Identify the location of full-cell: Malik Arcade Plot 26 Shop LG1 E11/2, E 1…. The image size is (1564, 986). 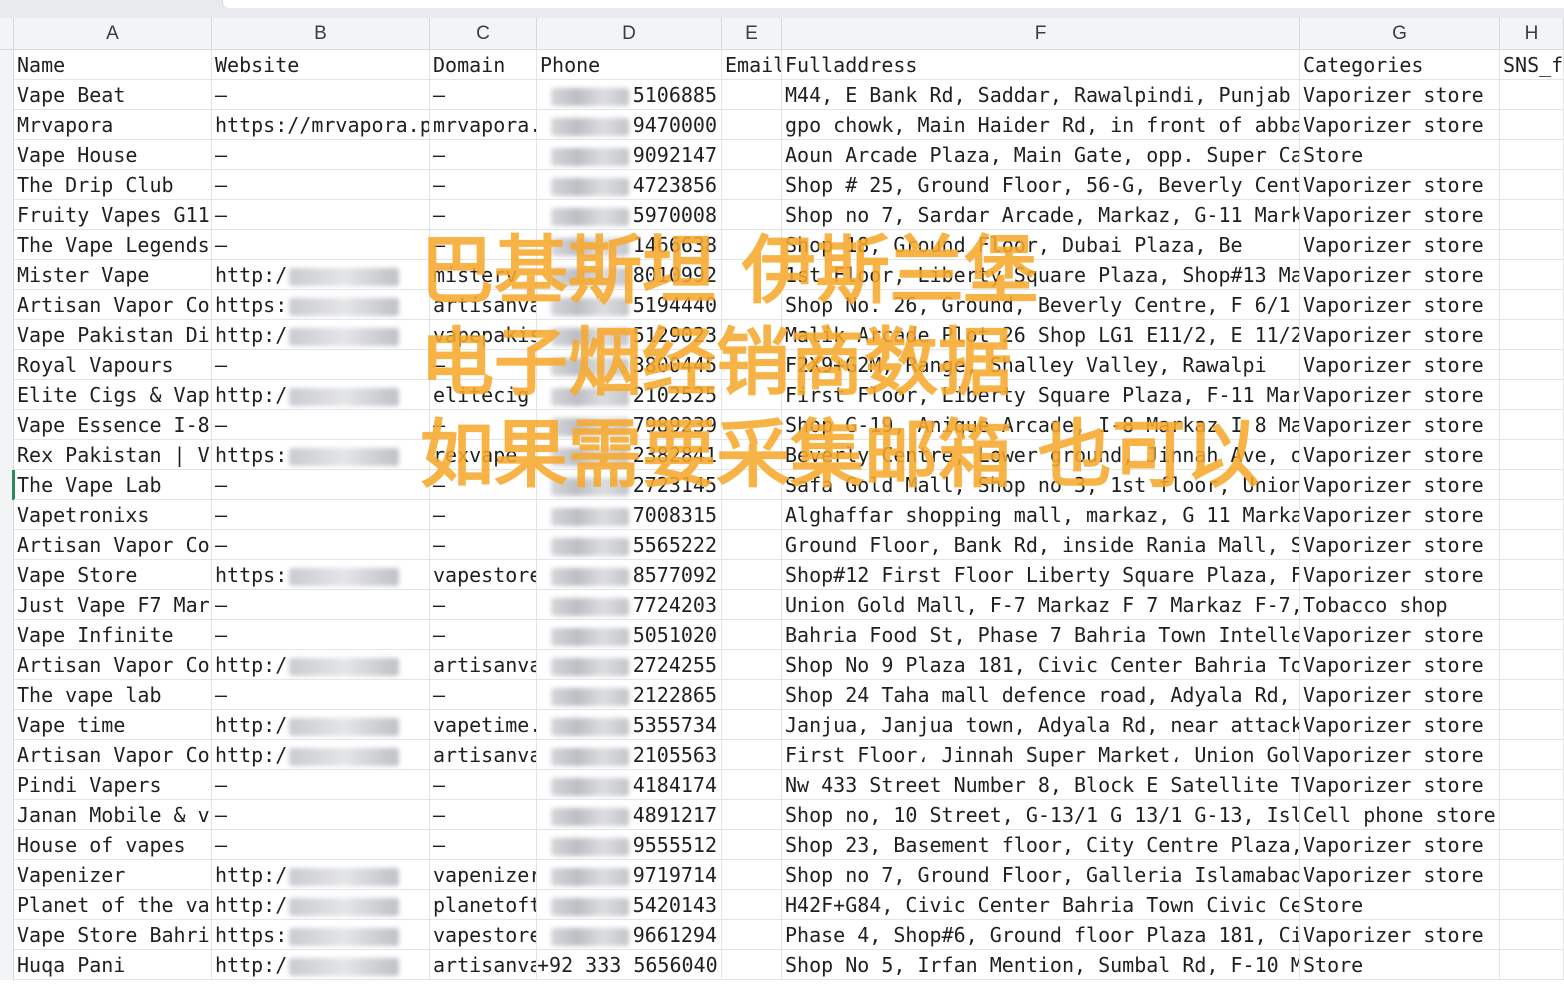
(1041, 335).